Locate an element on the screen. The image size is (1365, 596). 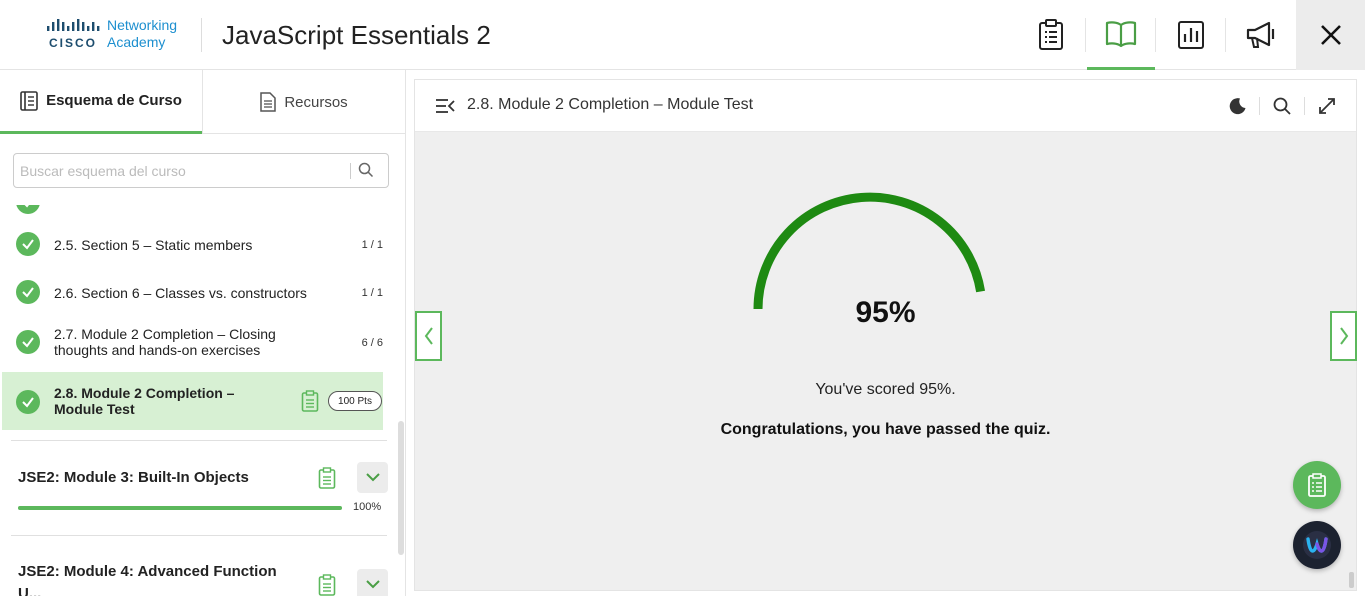
module-title: JSE2: Module 3: Built-In Objects is located at coordinates (133, 477).